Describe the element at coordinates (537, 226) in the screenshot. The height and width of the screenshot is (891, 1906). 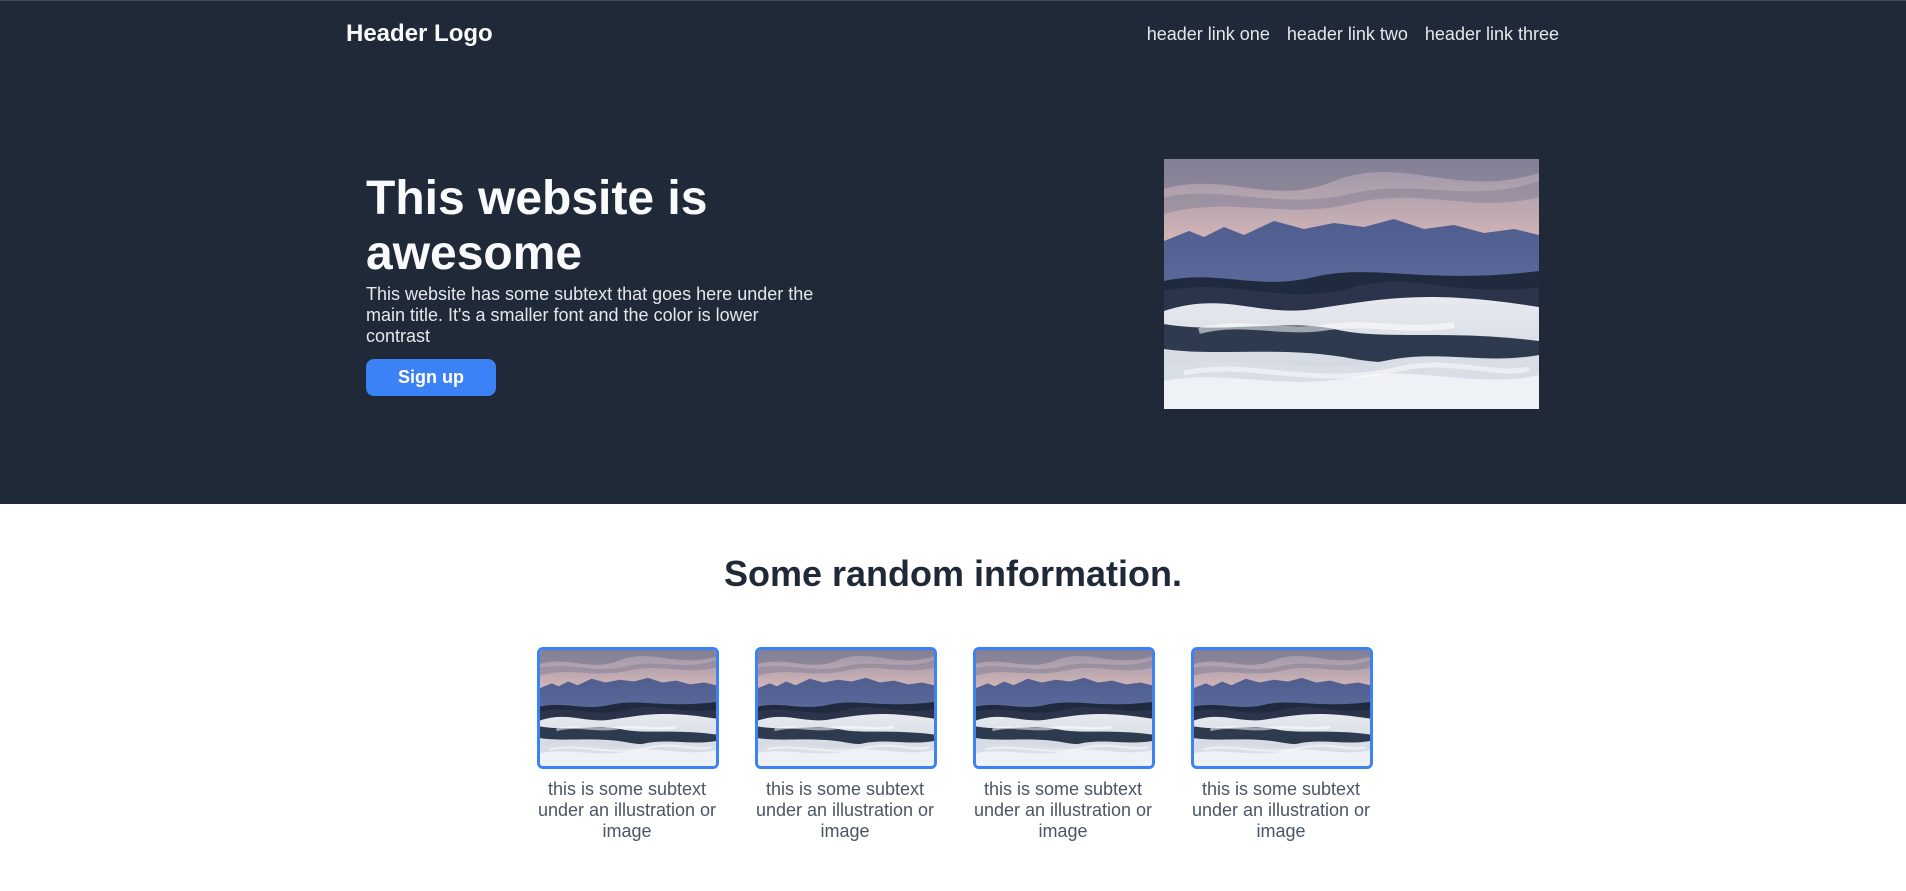
I see `hero-title: This website is awesome` at that location.